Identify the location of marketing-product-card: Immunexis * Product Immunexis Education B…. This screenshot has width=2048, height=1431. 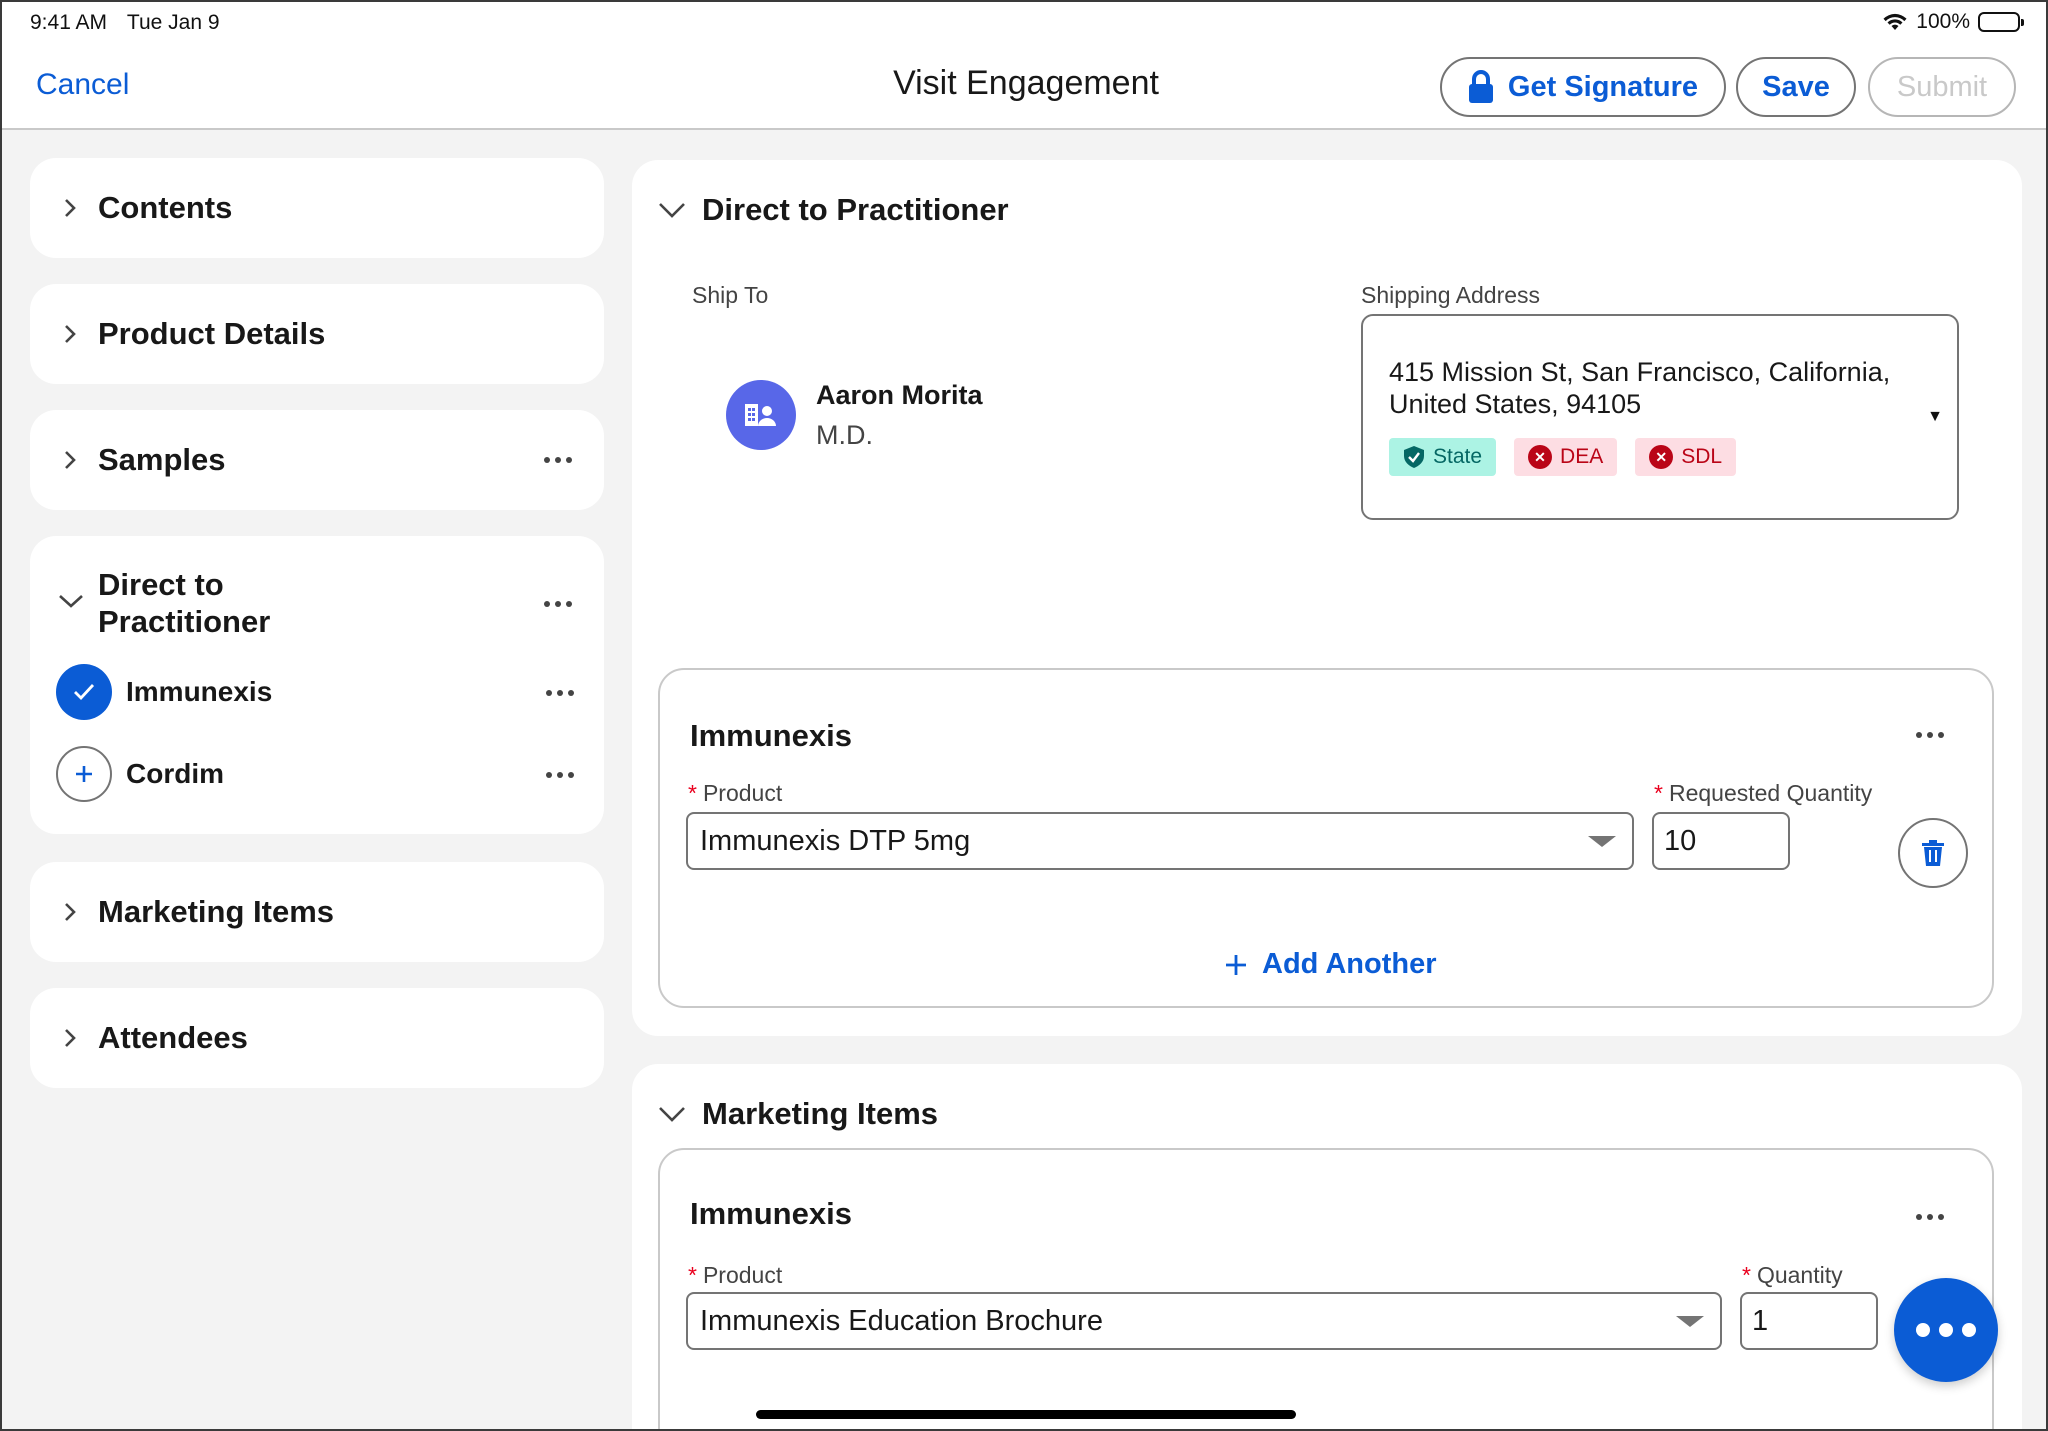
(1326, 1288).